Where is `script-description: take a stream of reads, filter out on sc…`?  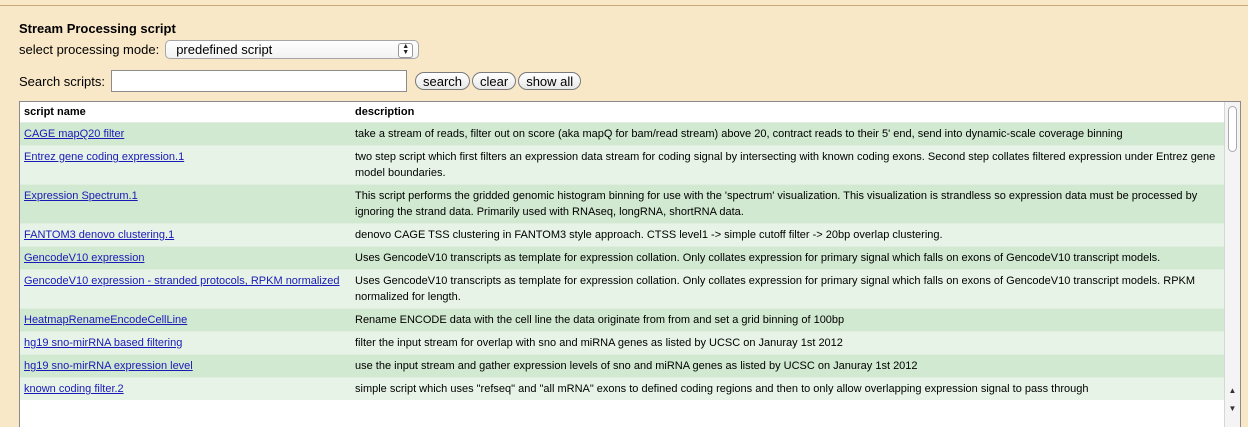
script-description: take a stream of reads, filter out on sc… is located at coordinates (739, 134).